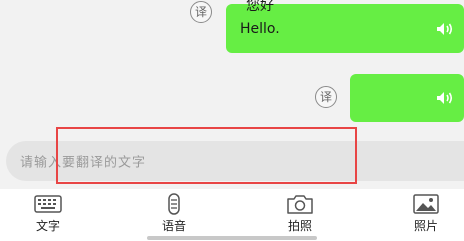 This screenshot has height=241, width=464. I want to click on tab-photo: 照片, so click(425, 212).